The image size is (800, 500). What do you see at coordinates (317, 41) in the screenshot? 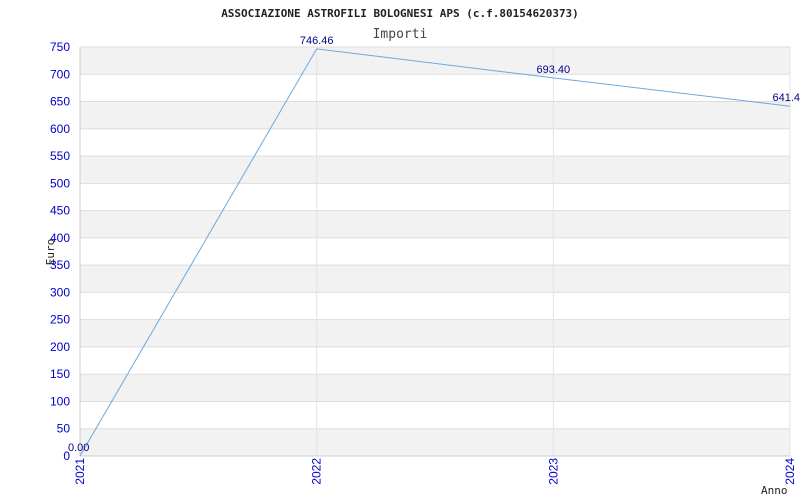
I see `data-label: 746.46` at bounding box center [317, 41].